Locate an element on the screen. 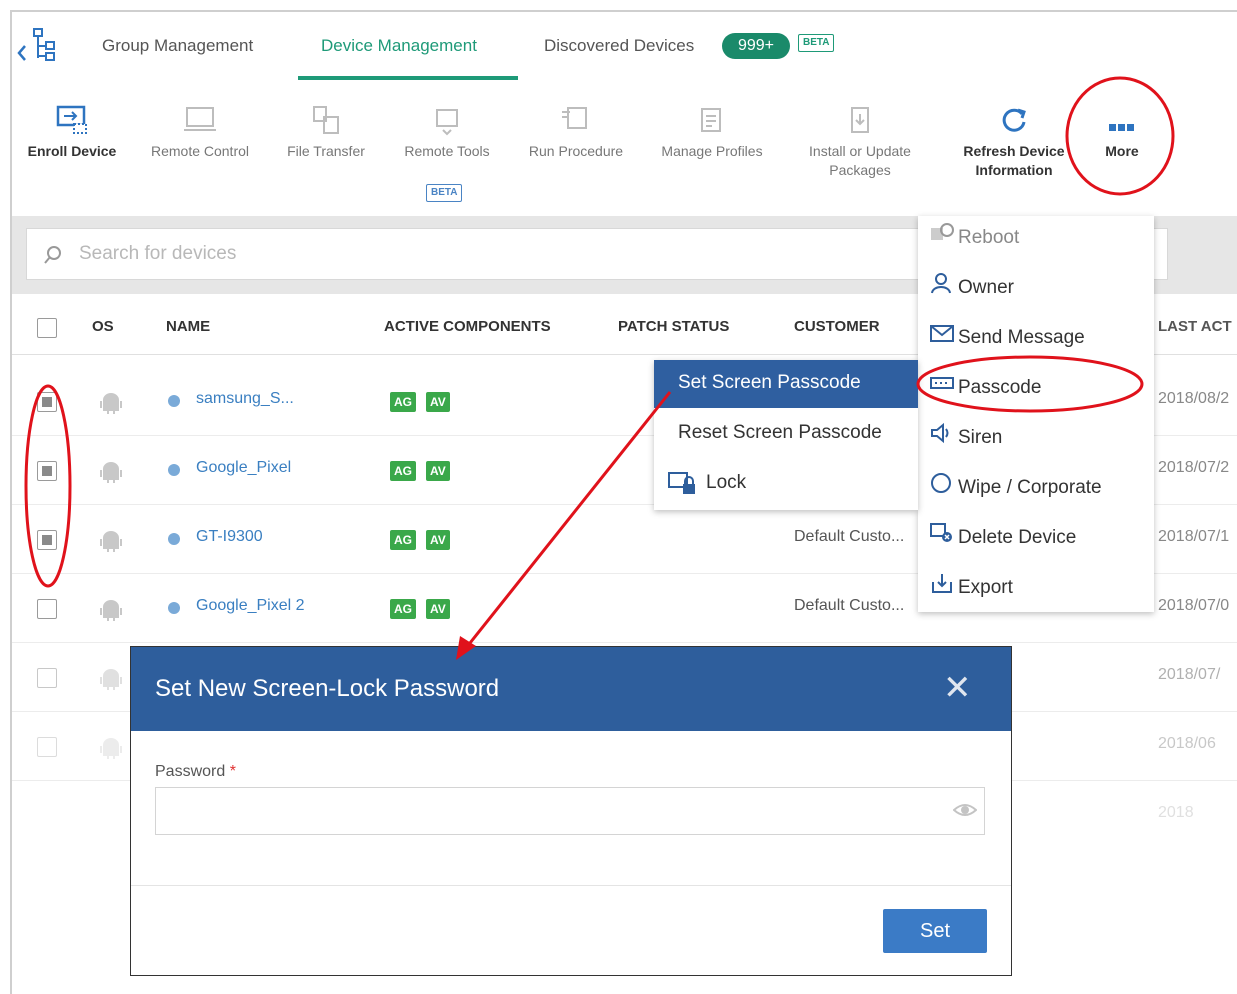 Image resolution: width=1237 pixels, height=994 pixels. reset-screen-passcode-item: Reset Screen Passcode is located at coordinates (786, 434).